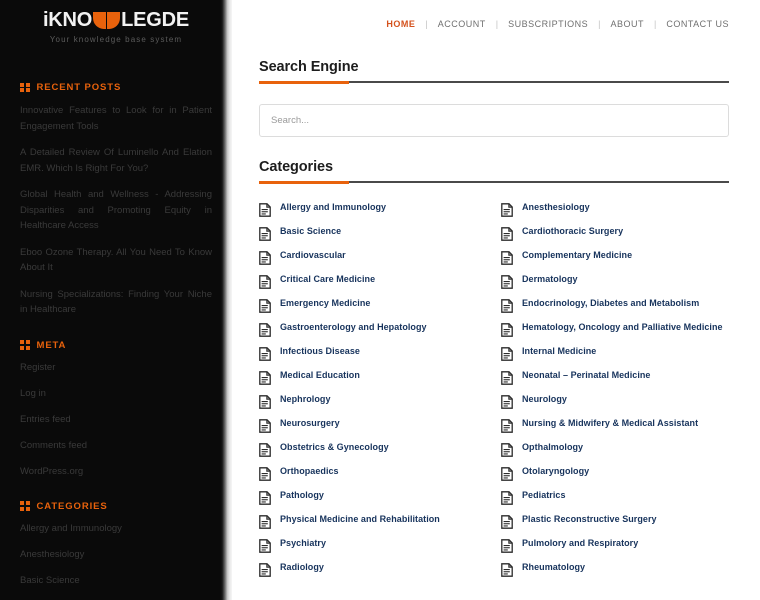 This screenshot has width=760, height=600. Describe the element at coordinates (615, 501) in the screenshot. I see `category-item: Pediatrics` at that location.